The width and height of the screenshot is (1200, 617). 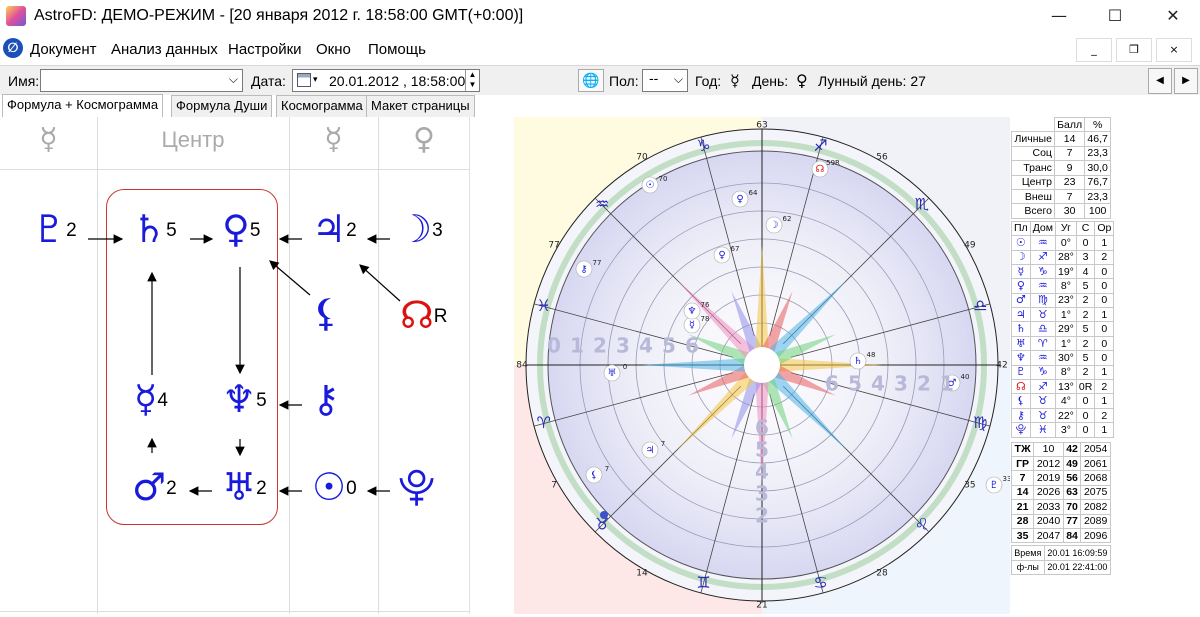 I want to click on mdi-close-button: ×, so click(x=1174, y=50).